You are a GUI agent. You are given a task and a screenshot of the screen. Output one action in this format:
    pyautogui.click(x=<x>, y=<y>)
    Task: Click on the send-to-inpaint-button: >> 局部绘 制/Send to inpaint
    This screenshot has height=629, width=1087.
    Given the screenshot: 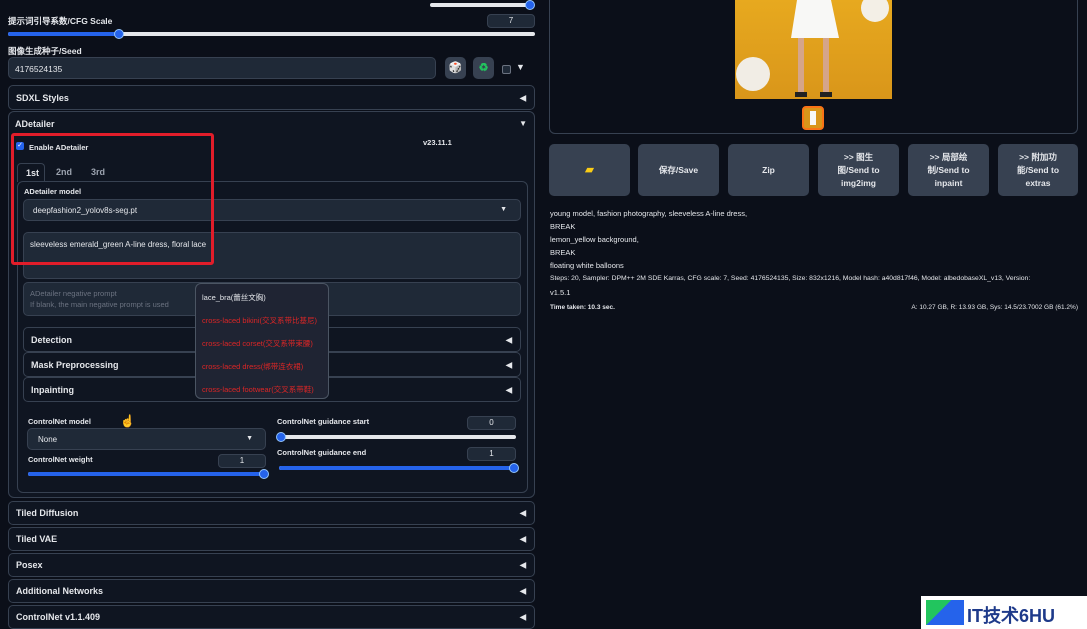 What is the action you would take?
    pyautogui.click(x=948, y=170)
    